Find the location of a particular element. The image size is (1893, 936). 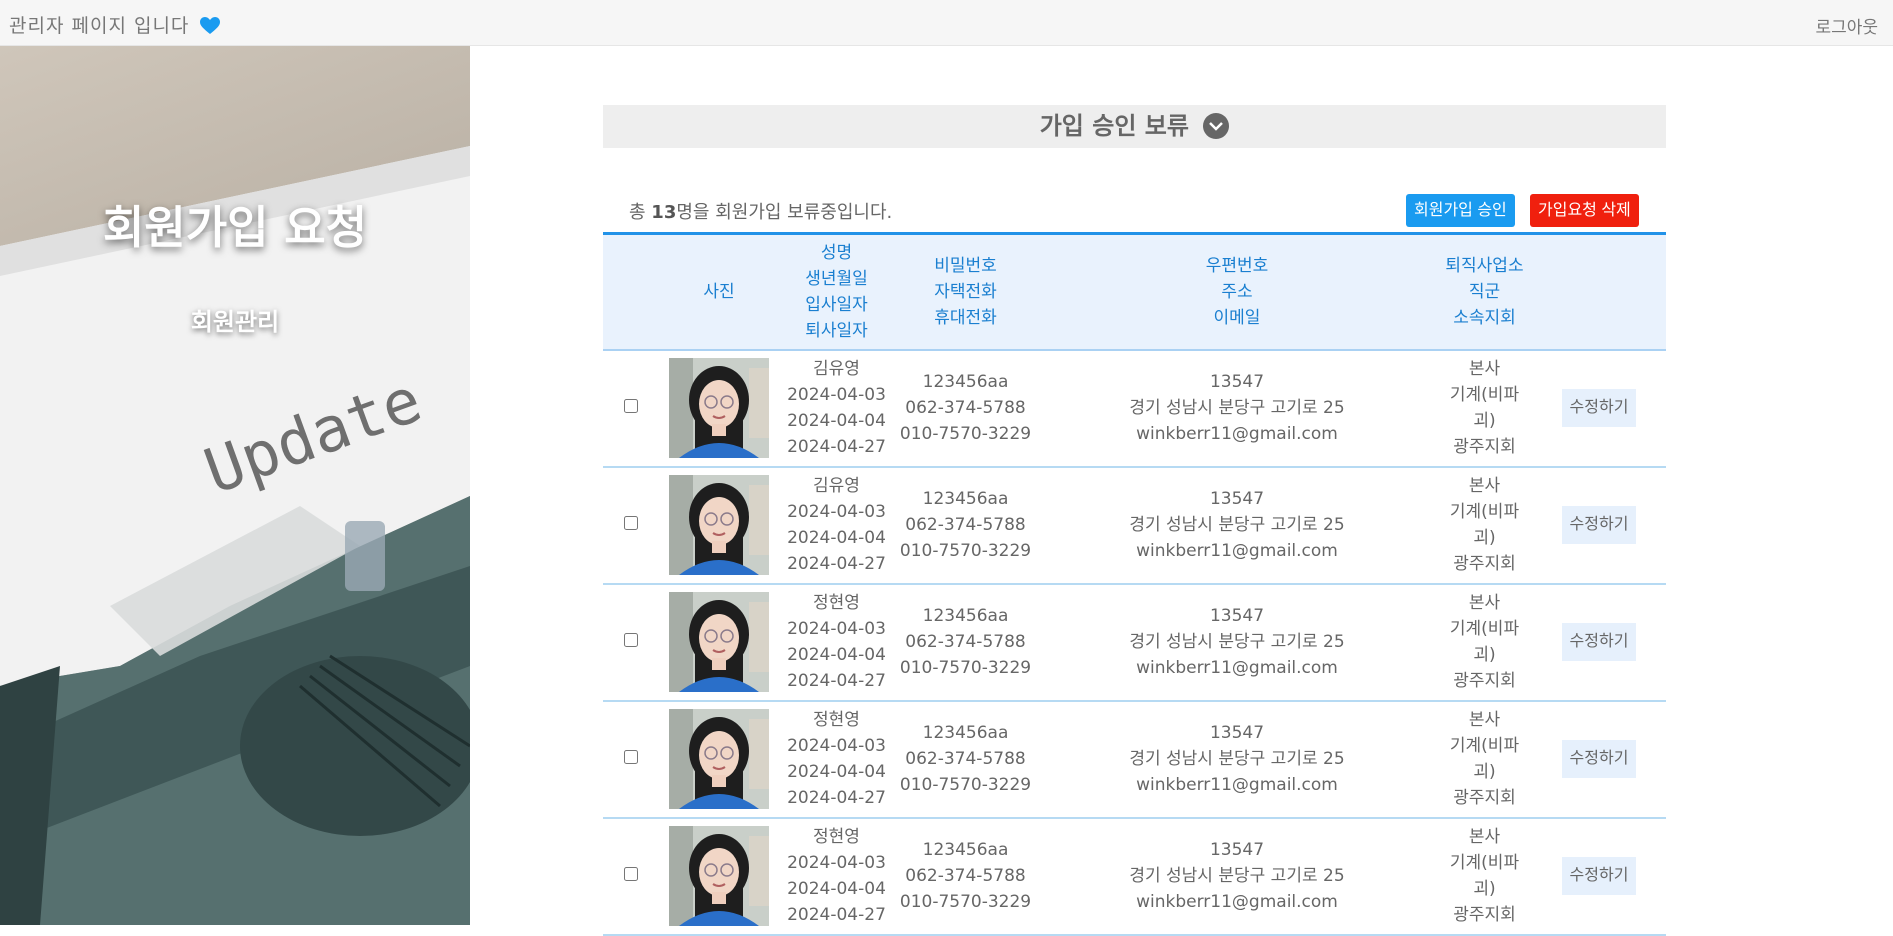

summary-suffix: 명을 회원가입 보류중입니다. is located at coordinates (784, 212).